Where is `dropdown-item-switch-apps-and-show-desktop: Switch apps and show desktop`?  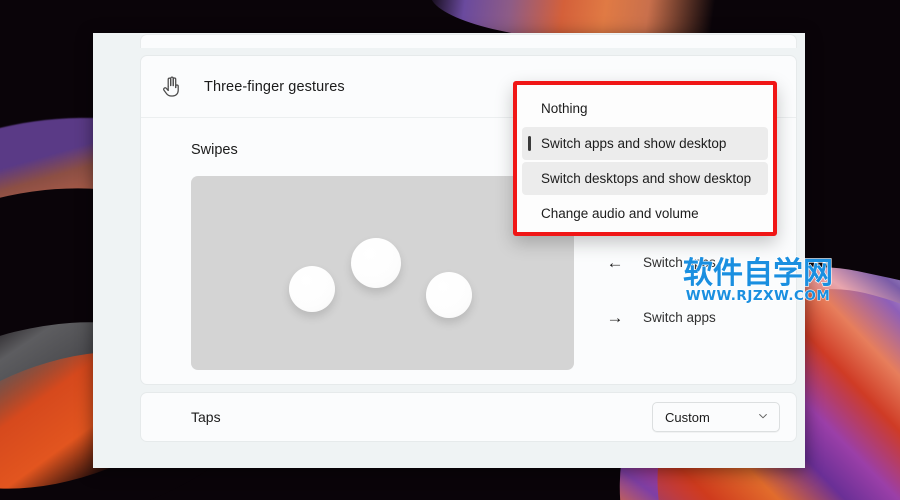 dropdown-item-switch-apps-and-show-desktop: Switch apps and show desktop is located at coordinates (645, 143).